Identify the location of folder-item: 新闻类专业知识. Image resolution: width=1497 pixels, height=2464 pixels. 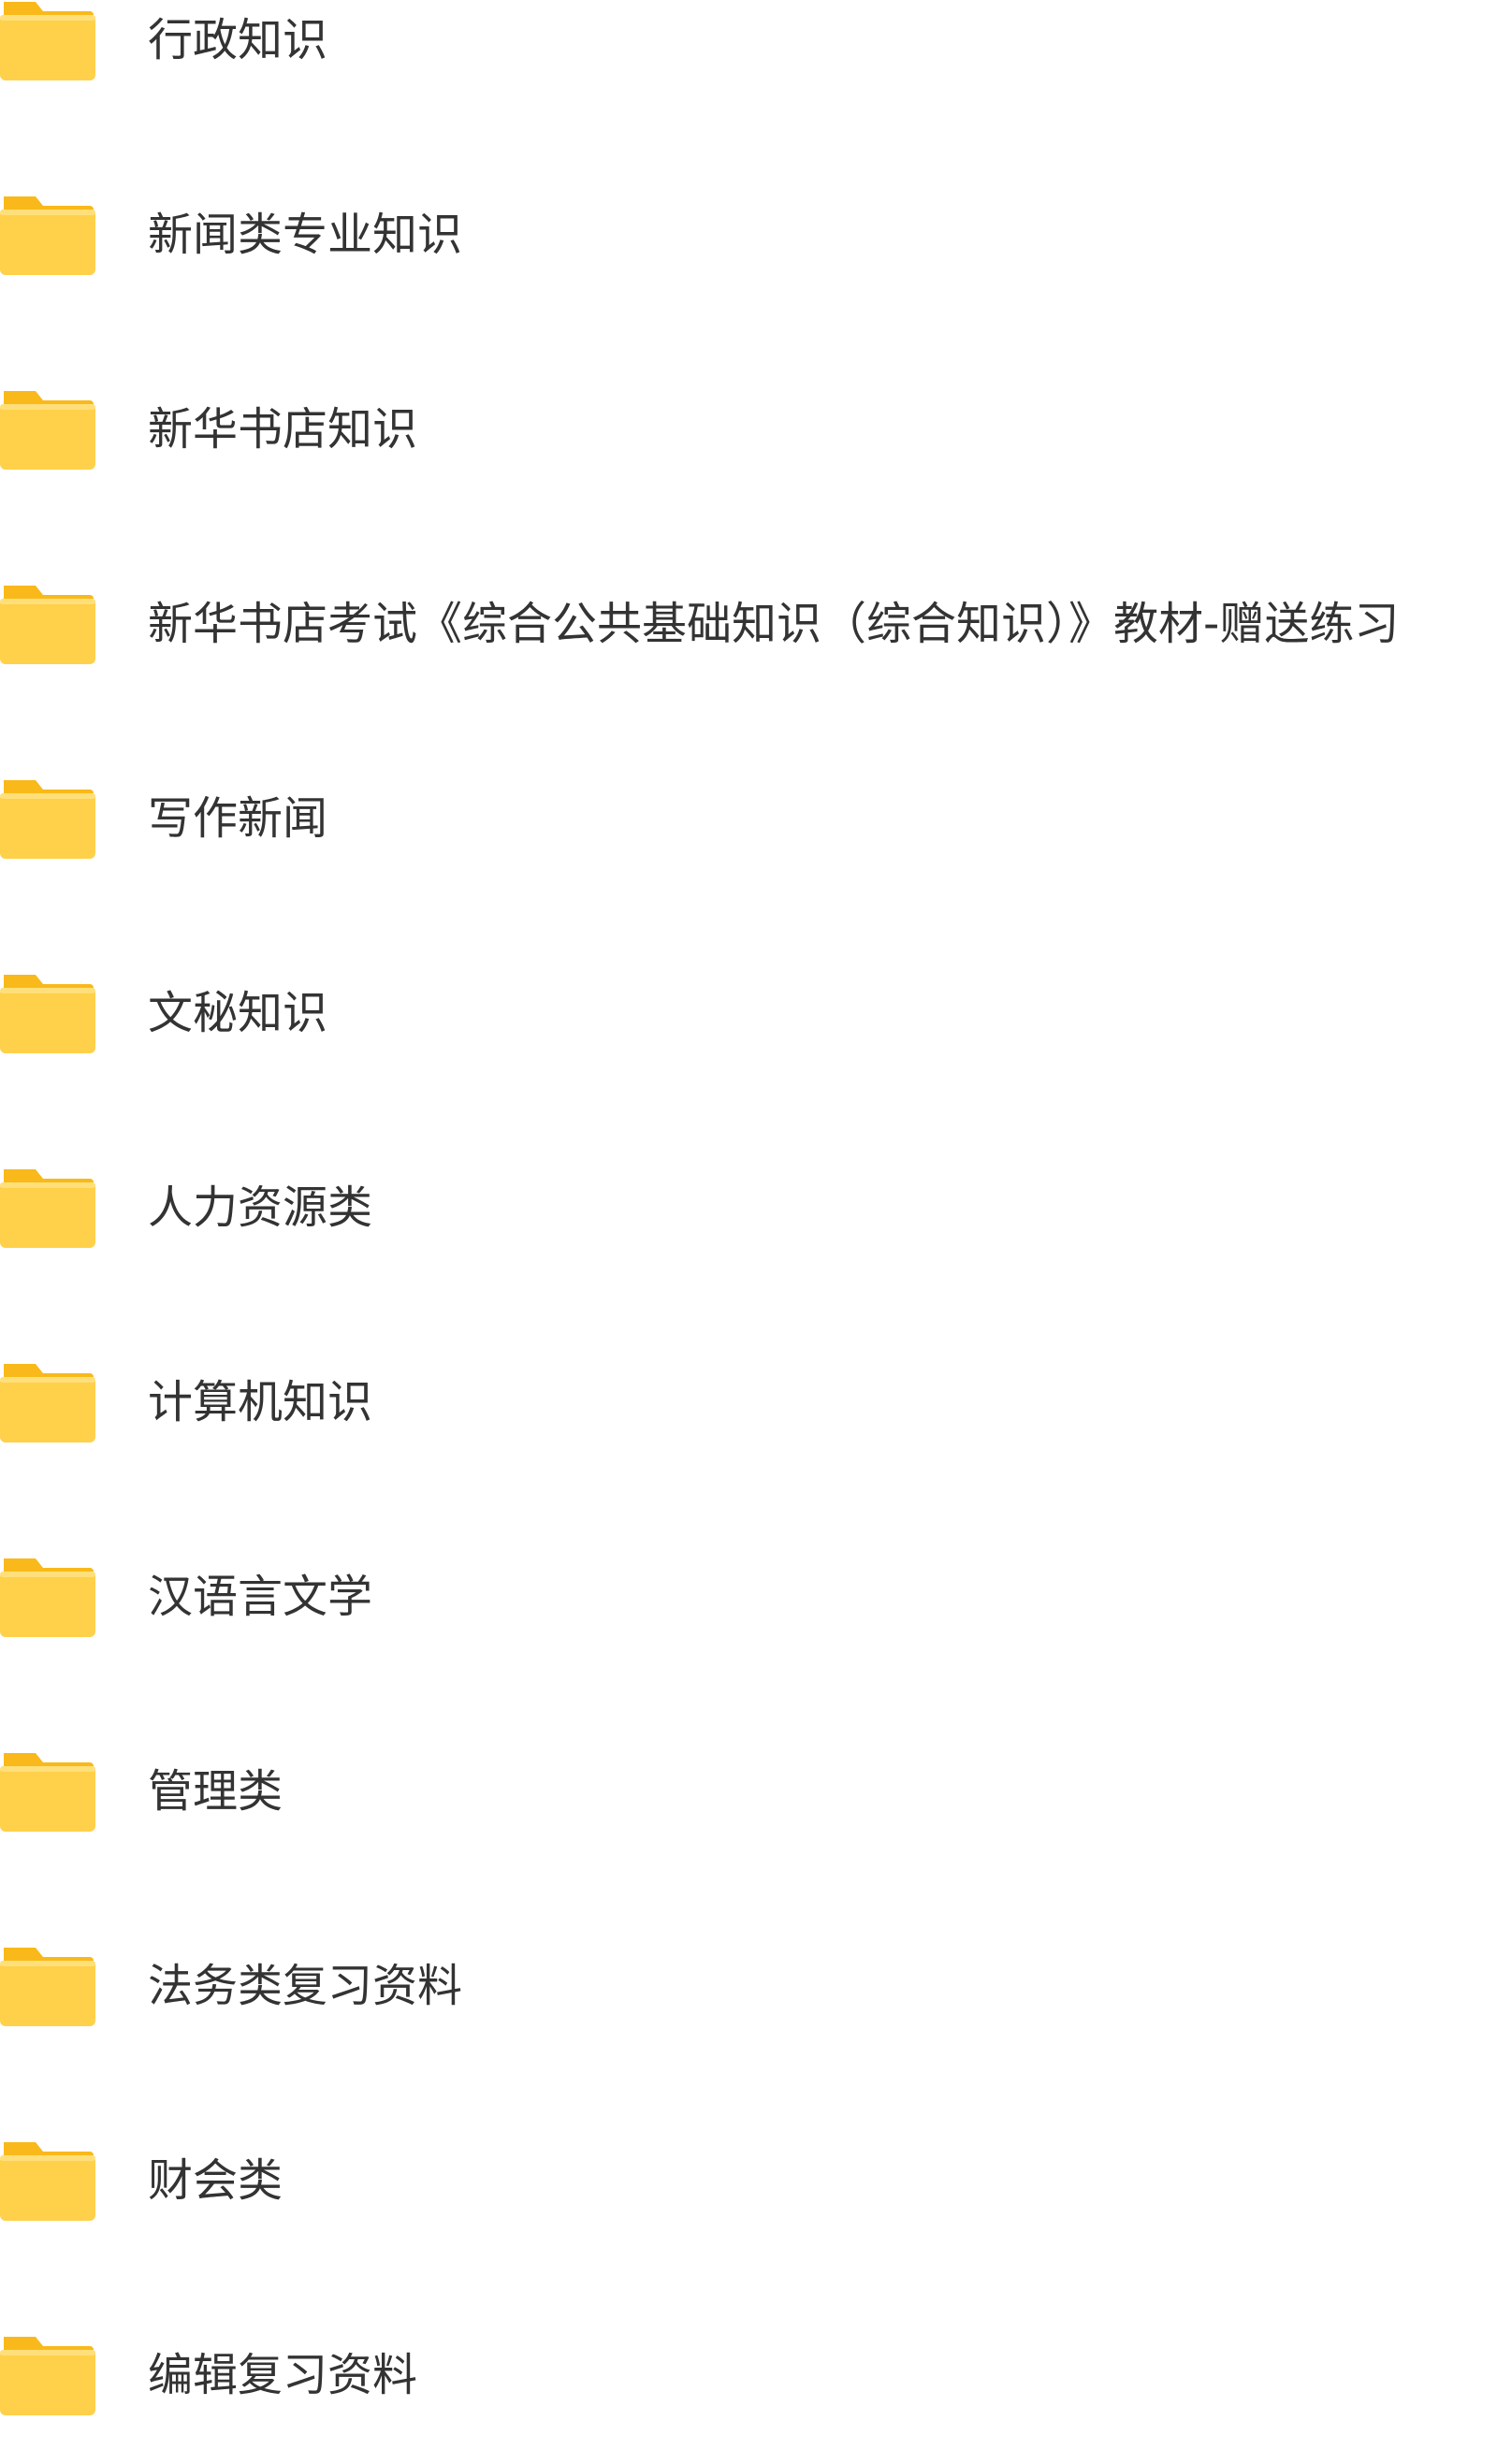
(749, 258).